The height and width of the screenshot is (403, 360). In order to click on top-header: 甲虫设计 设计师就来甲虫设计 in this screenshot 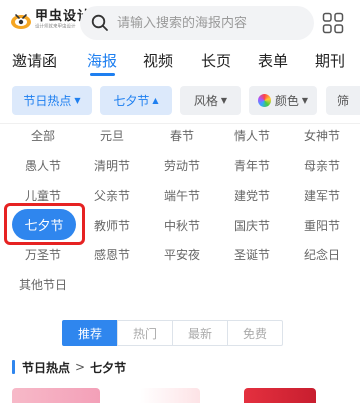, I will do `click(180, 23)`.